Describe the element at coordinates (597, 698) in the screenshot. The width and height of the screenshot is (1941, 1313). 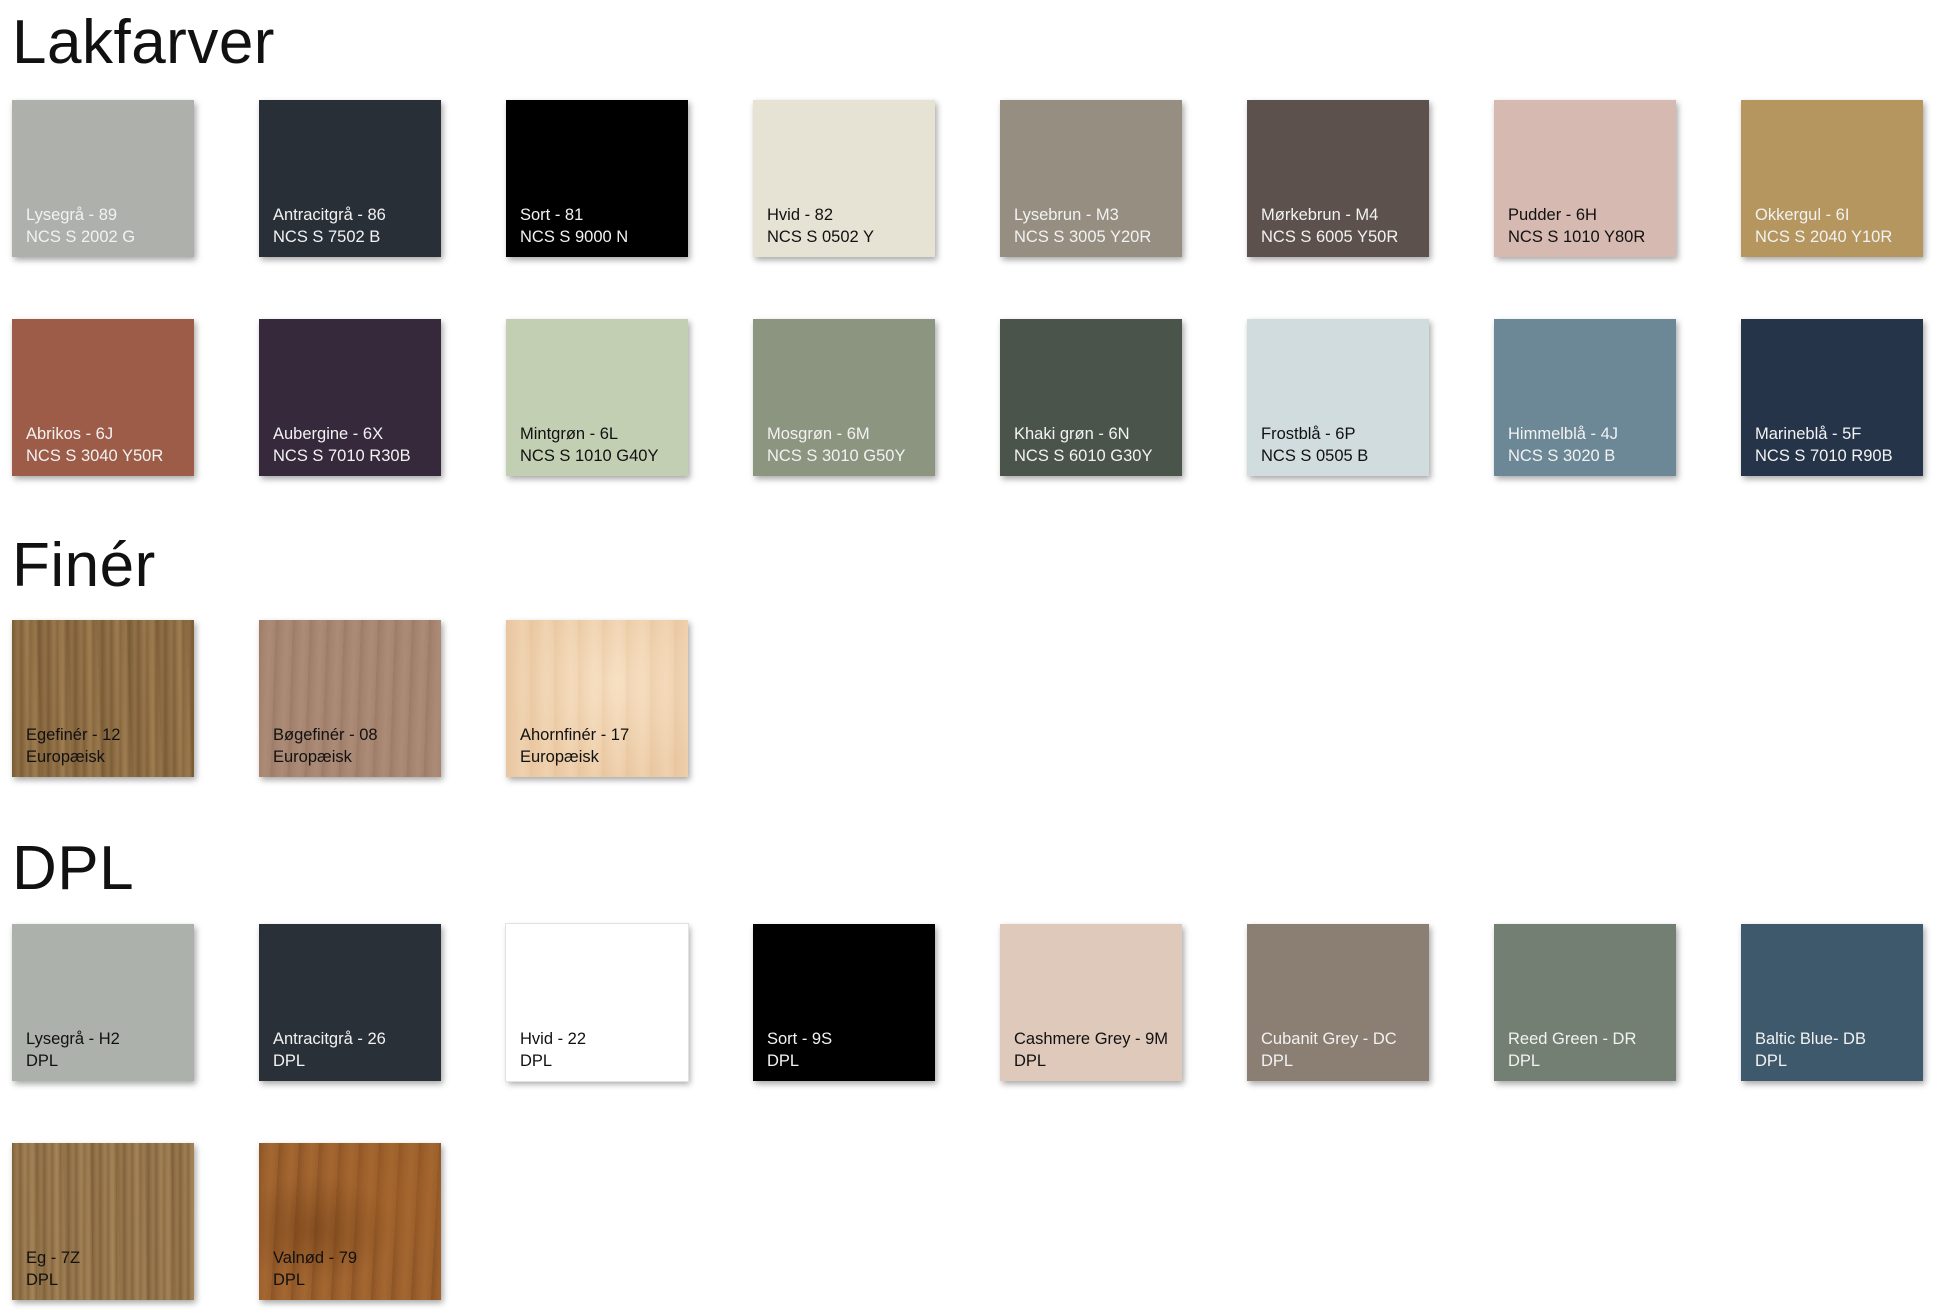
I see `color-swatch: Ahornfinér - 17 Europæisk` at that location.